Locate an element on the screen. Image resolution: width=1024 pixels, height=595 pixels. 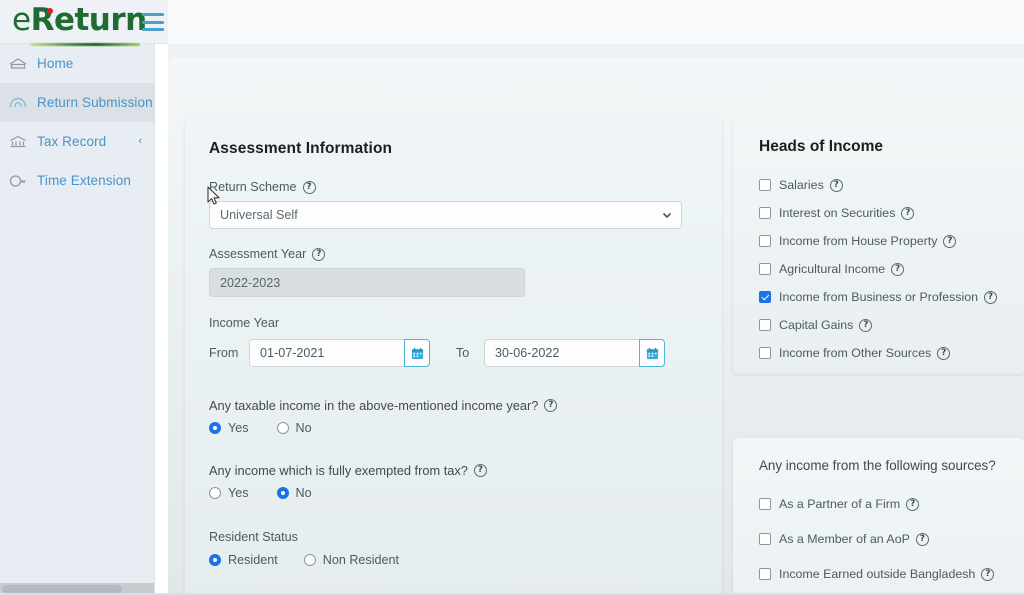
page-title: Assessment Information is located at coordinates (301, 148).